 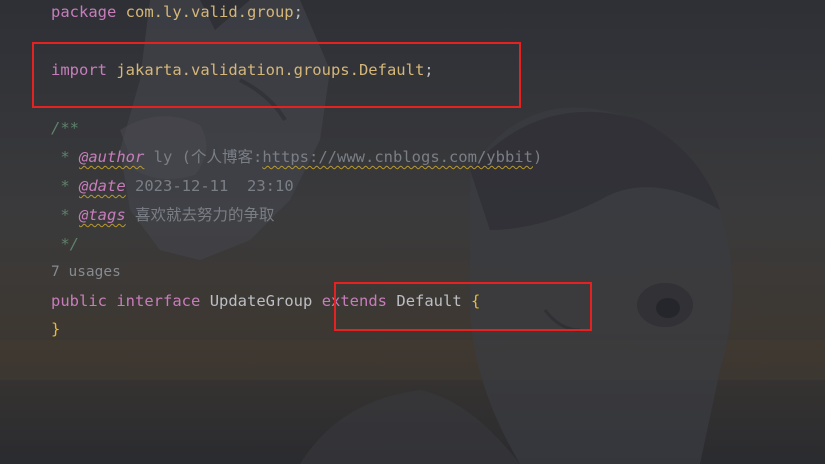 What do you see at coordinates (209, 186) in the screenshot?
I see `date-value: 2023-12-11 23:10` at bounding box center [209, 186].